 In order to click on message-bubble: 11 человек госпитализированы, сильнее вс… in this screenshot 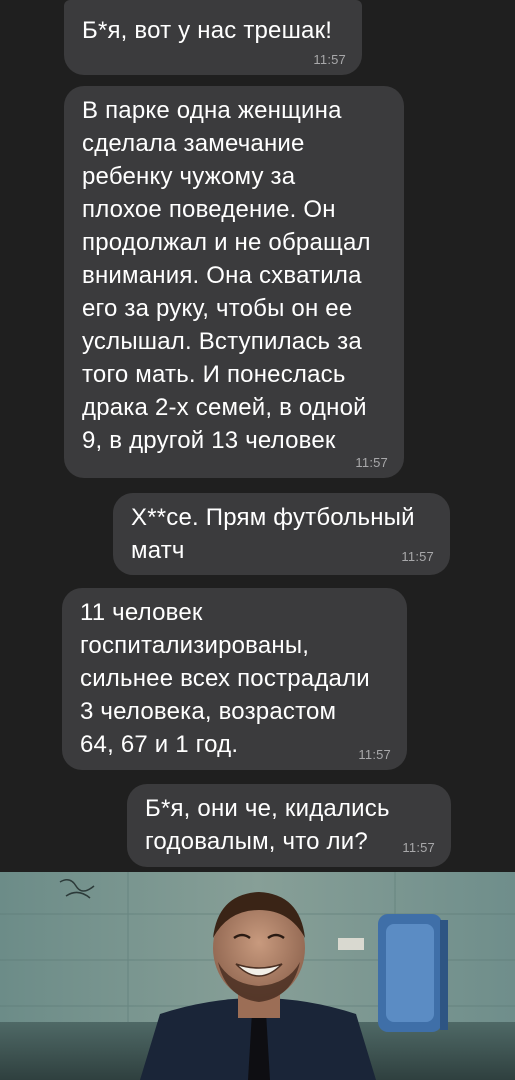, I will do `click(234, 679)`.